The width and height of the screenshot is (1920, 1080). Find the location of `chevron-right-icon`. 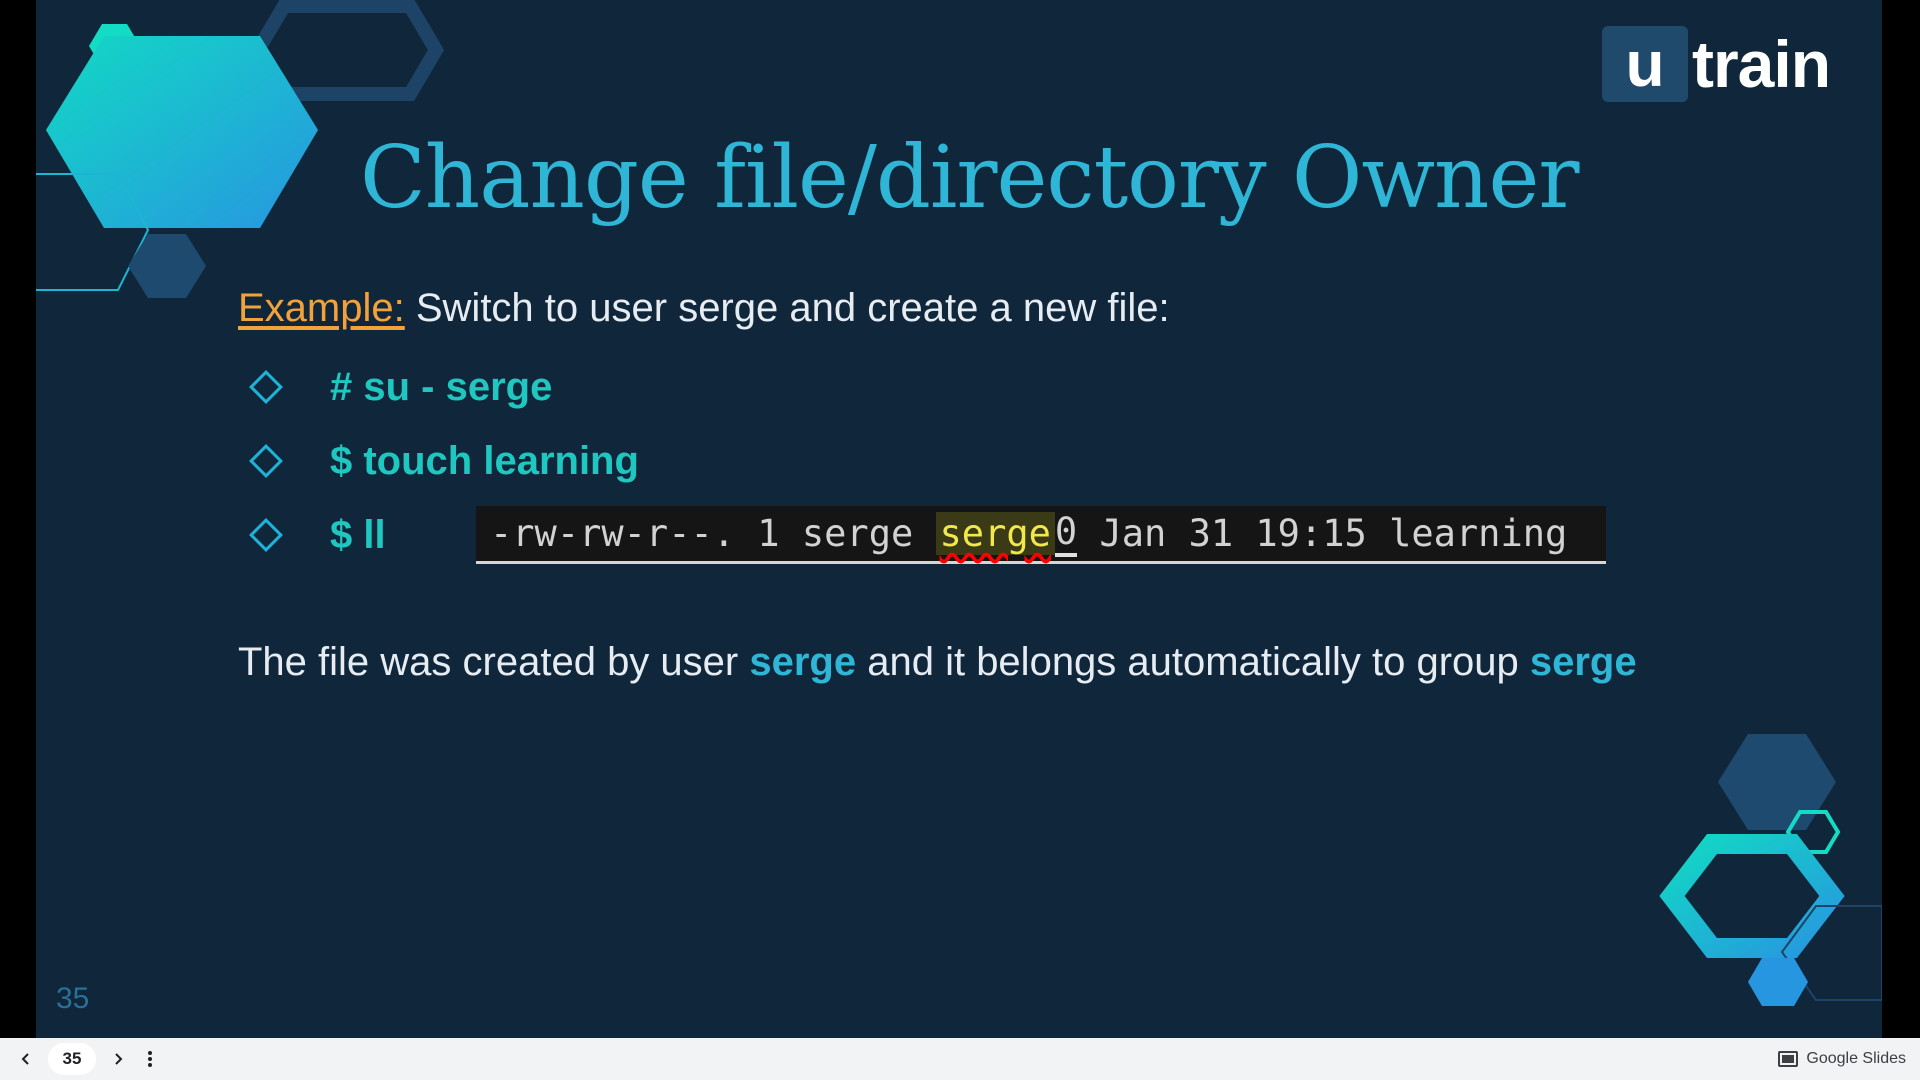

chevron-right-icon is located at coordinates (119, 1059).